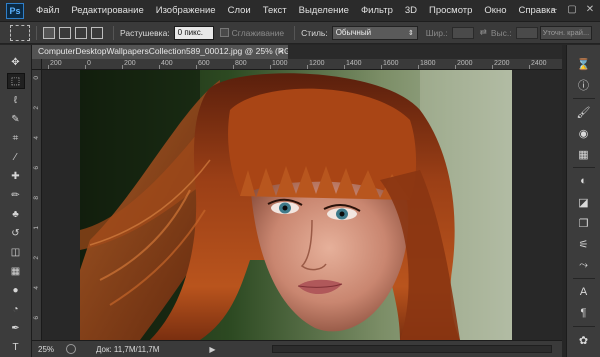 The width and height of the screenshot is (600, 357). What do you see at coordinates (462, 32) in the screenshot?
I see `width-input` at bounding box center [462, 32].